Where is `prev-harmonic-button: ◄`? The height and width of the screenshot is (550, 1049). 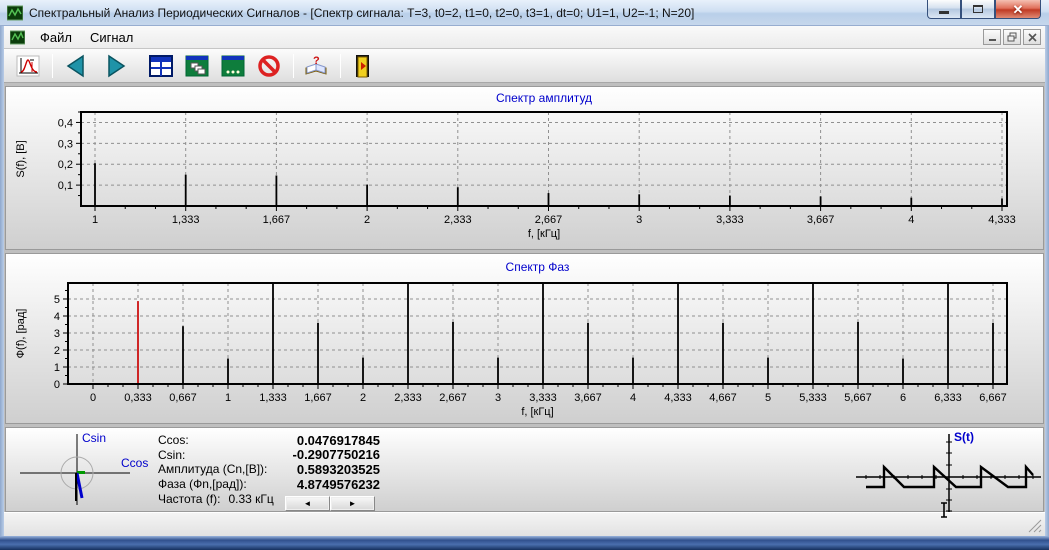 prev-harmonic-button: ◄ is located at coordinates (307, 503).